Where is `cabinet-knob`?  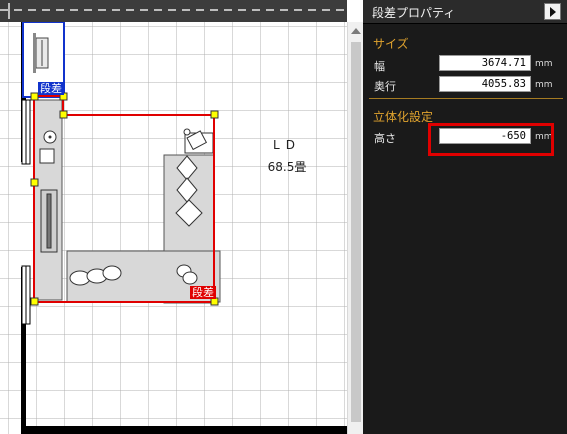 cabinet-knob is located at coordinates (187, 132).